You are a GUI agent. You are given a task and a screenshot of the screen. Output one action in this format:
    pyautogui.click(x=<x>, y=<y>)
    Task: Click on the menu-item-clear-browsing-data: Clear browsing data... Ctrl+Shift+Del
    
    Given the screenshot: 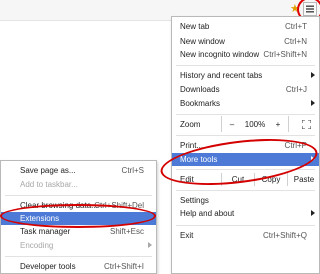 What is the action you would take?
    pyautogui.click(x=78, y=205)
    